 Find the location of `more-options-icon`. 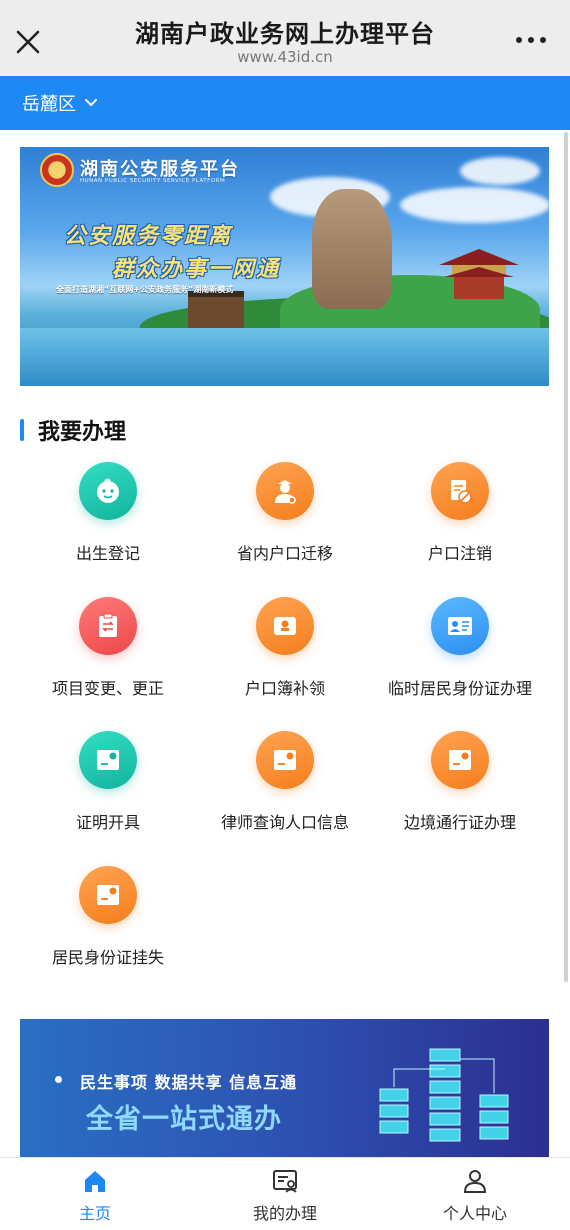

more-options-icon is located at coordinates (531, 40).